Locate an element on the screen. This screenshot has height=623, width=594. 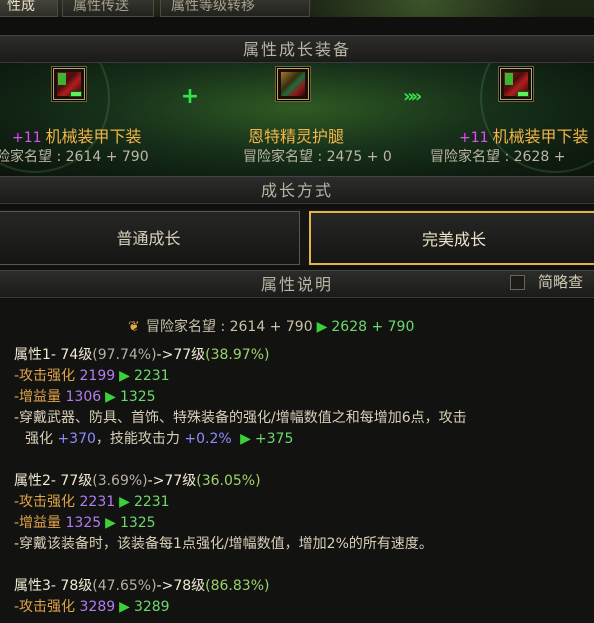
attr1-arrow: ->77级 is located at coordinates (181, 355).